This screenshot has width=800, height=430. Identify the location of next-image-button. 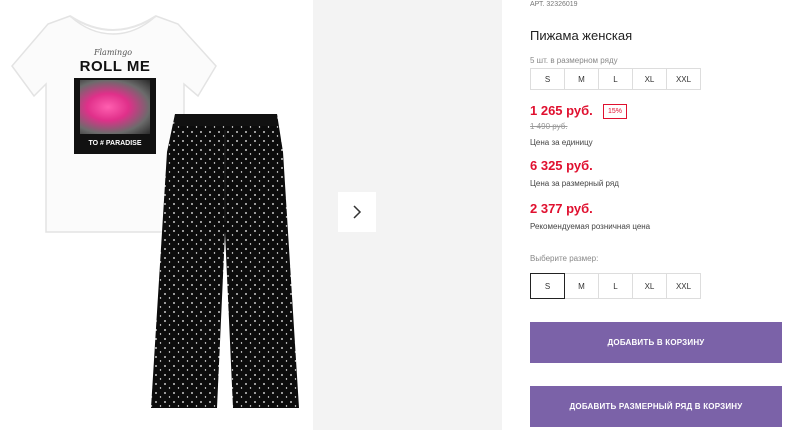
(357, 212).